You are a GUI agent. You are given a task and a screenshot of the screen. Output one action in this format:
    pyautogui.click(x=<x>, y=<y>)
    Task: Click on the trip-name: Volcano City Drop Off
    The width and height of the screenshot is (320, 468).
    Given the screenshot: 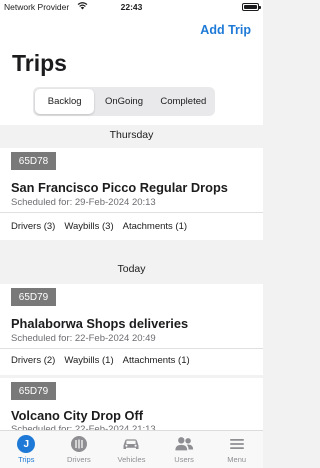 What is the action you would take?
    pyautogui.click(x=77, y=415)
    